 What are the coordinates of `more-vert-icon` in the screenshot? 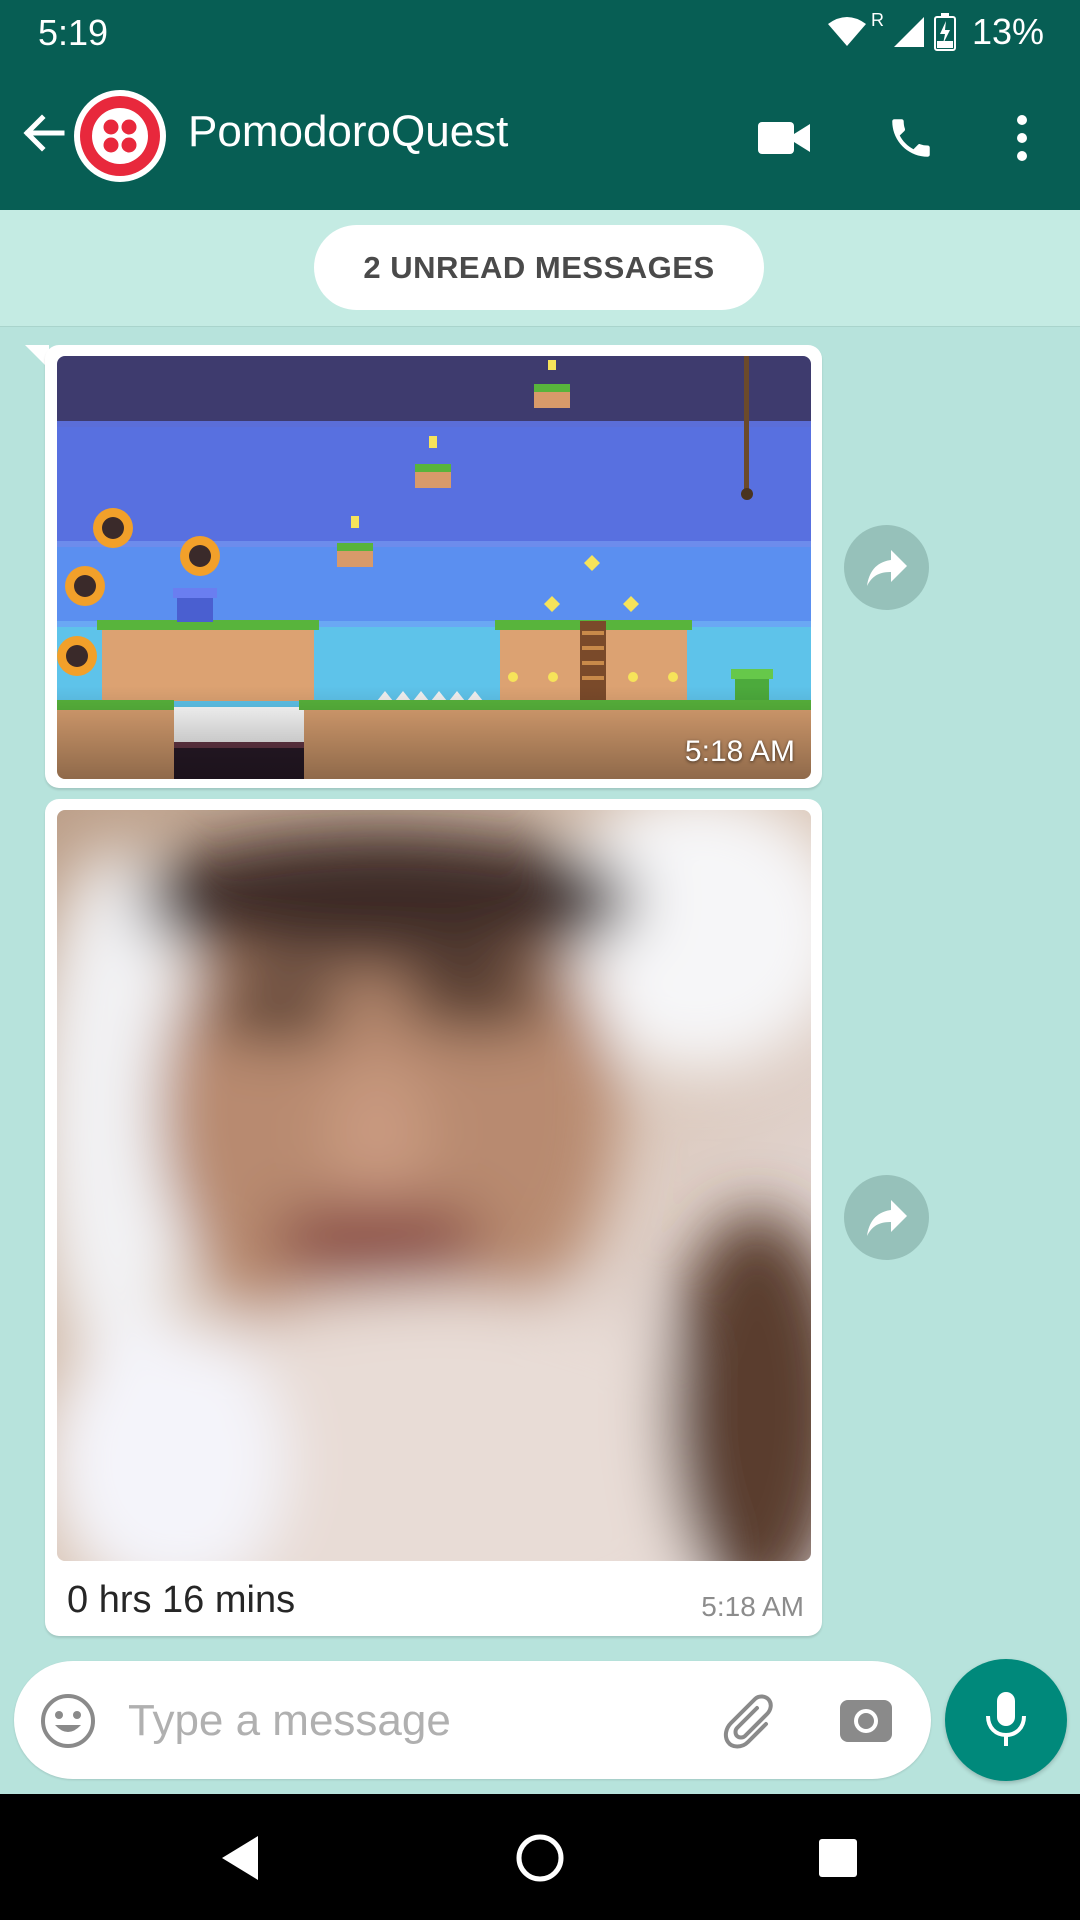 It's located at (1022, 138).